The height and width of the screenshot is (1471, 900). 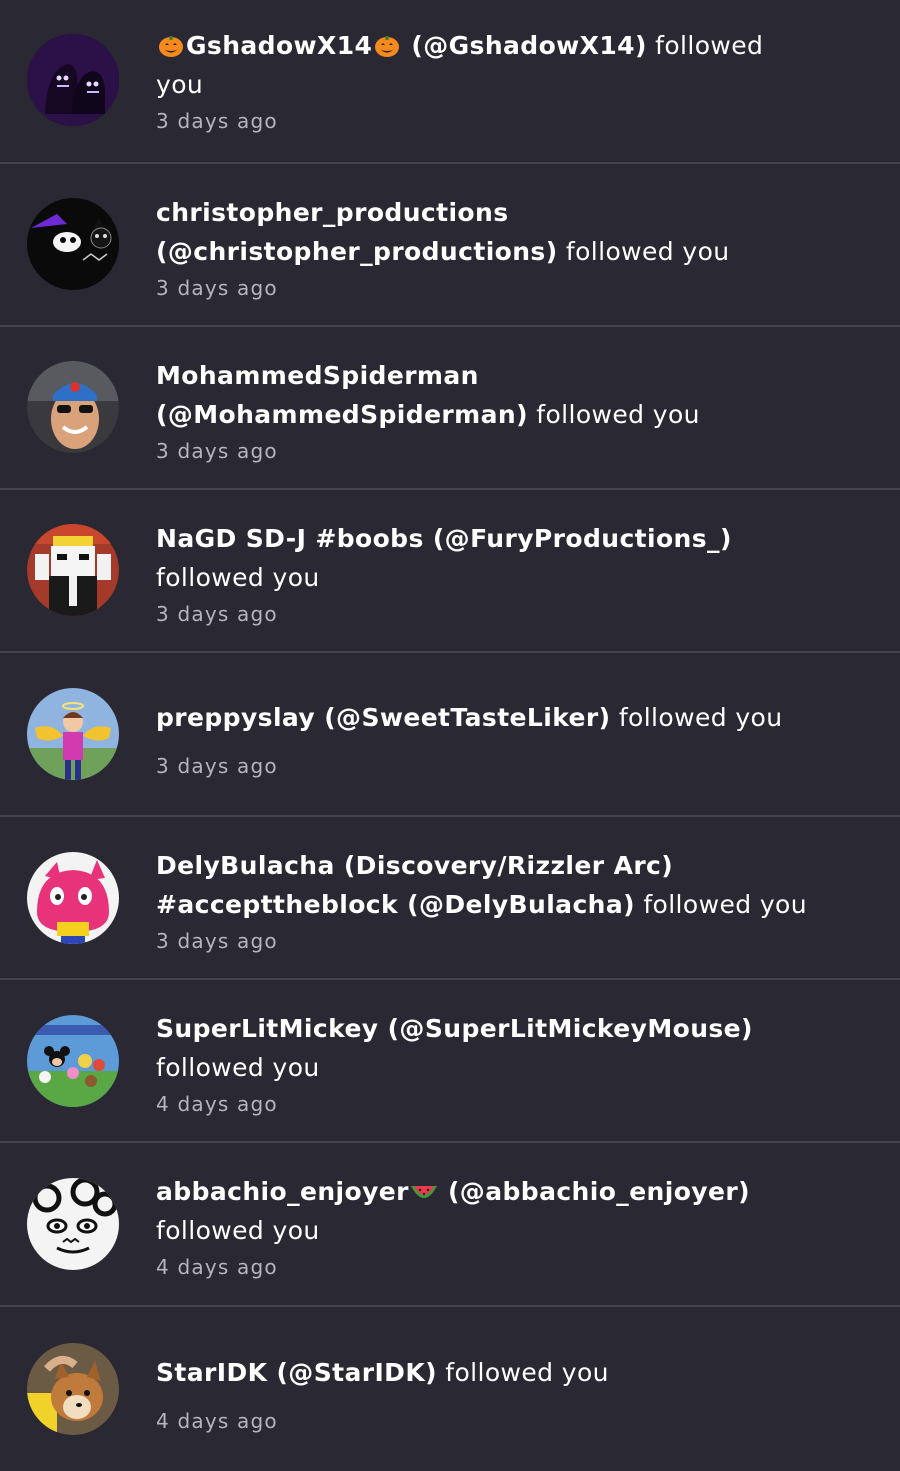 What do you see at coordinates (332, 212) in the screenshot?
I see `username: christopher_productions` at bounding box center [332, 212].